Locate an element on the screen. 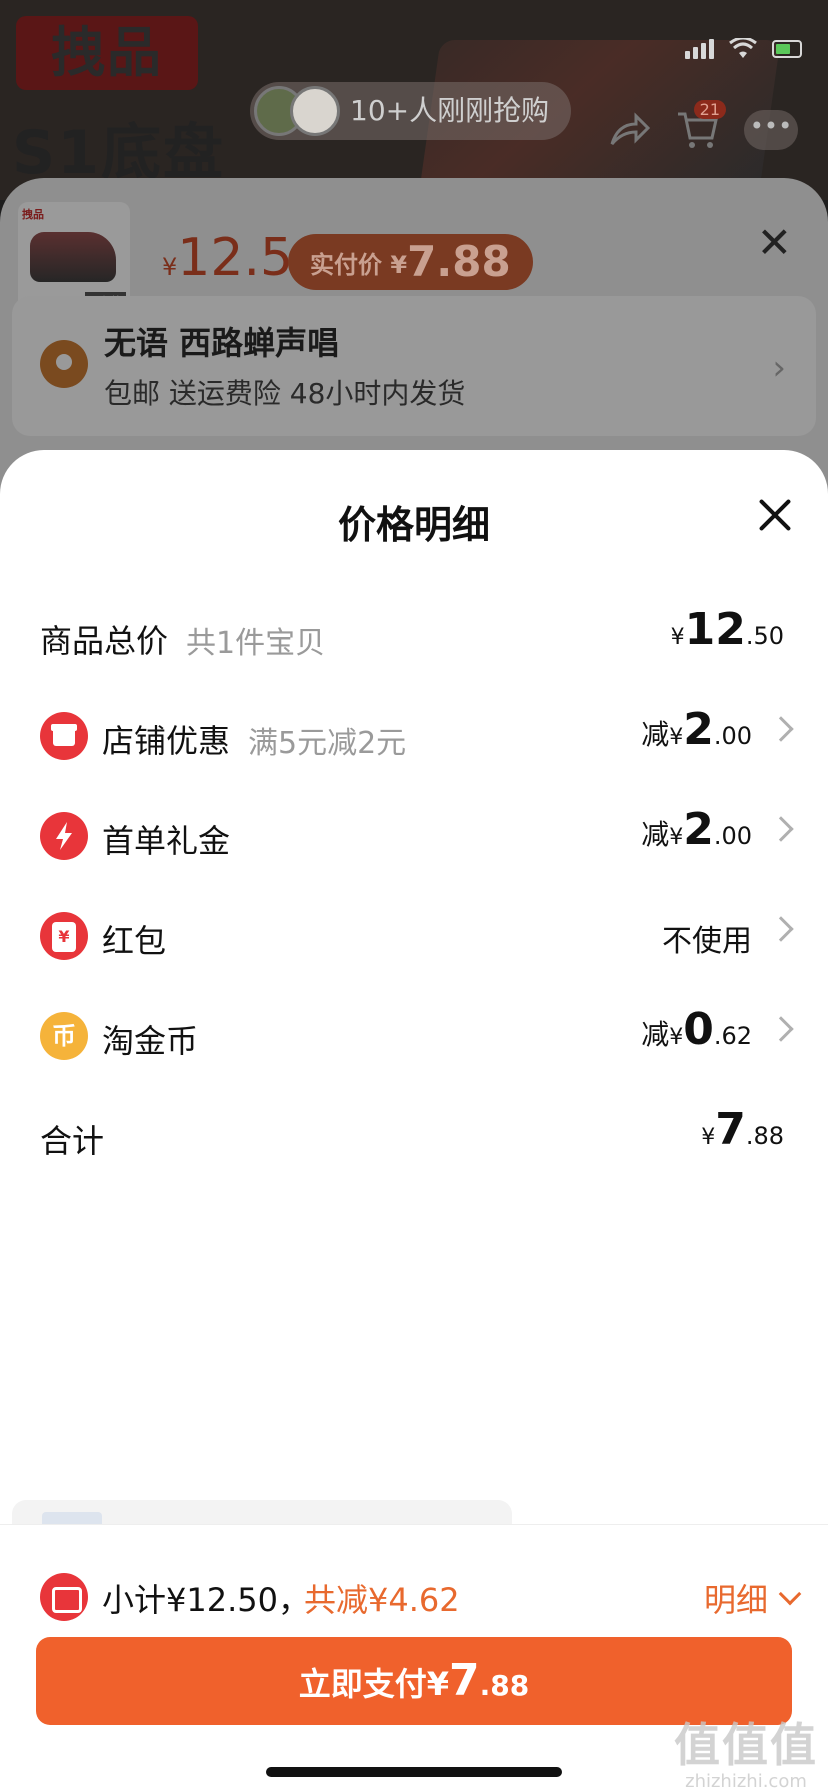 Image resolution: width=828 pixels, height=1792 pixels. nav-actions: 21 ••• is located at coordinates (703, 125).